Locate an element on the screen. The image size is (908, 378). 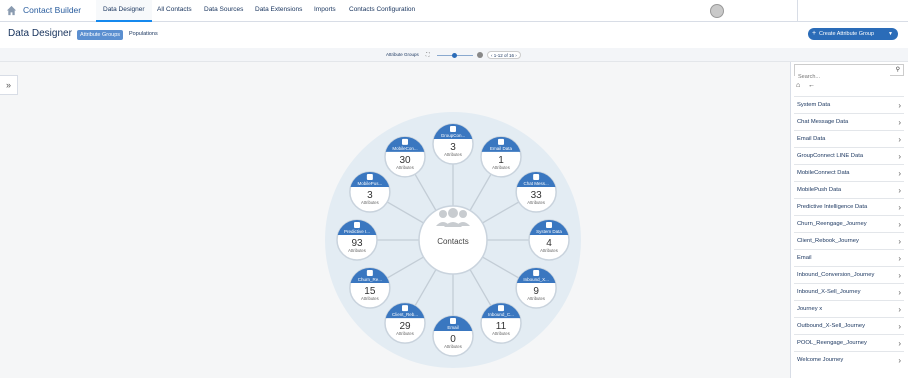
list-item: Inbound_Conversion_Journey › is located at coordinates (849, 274).